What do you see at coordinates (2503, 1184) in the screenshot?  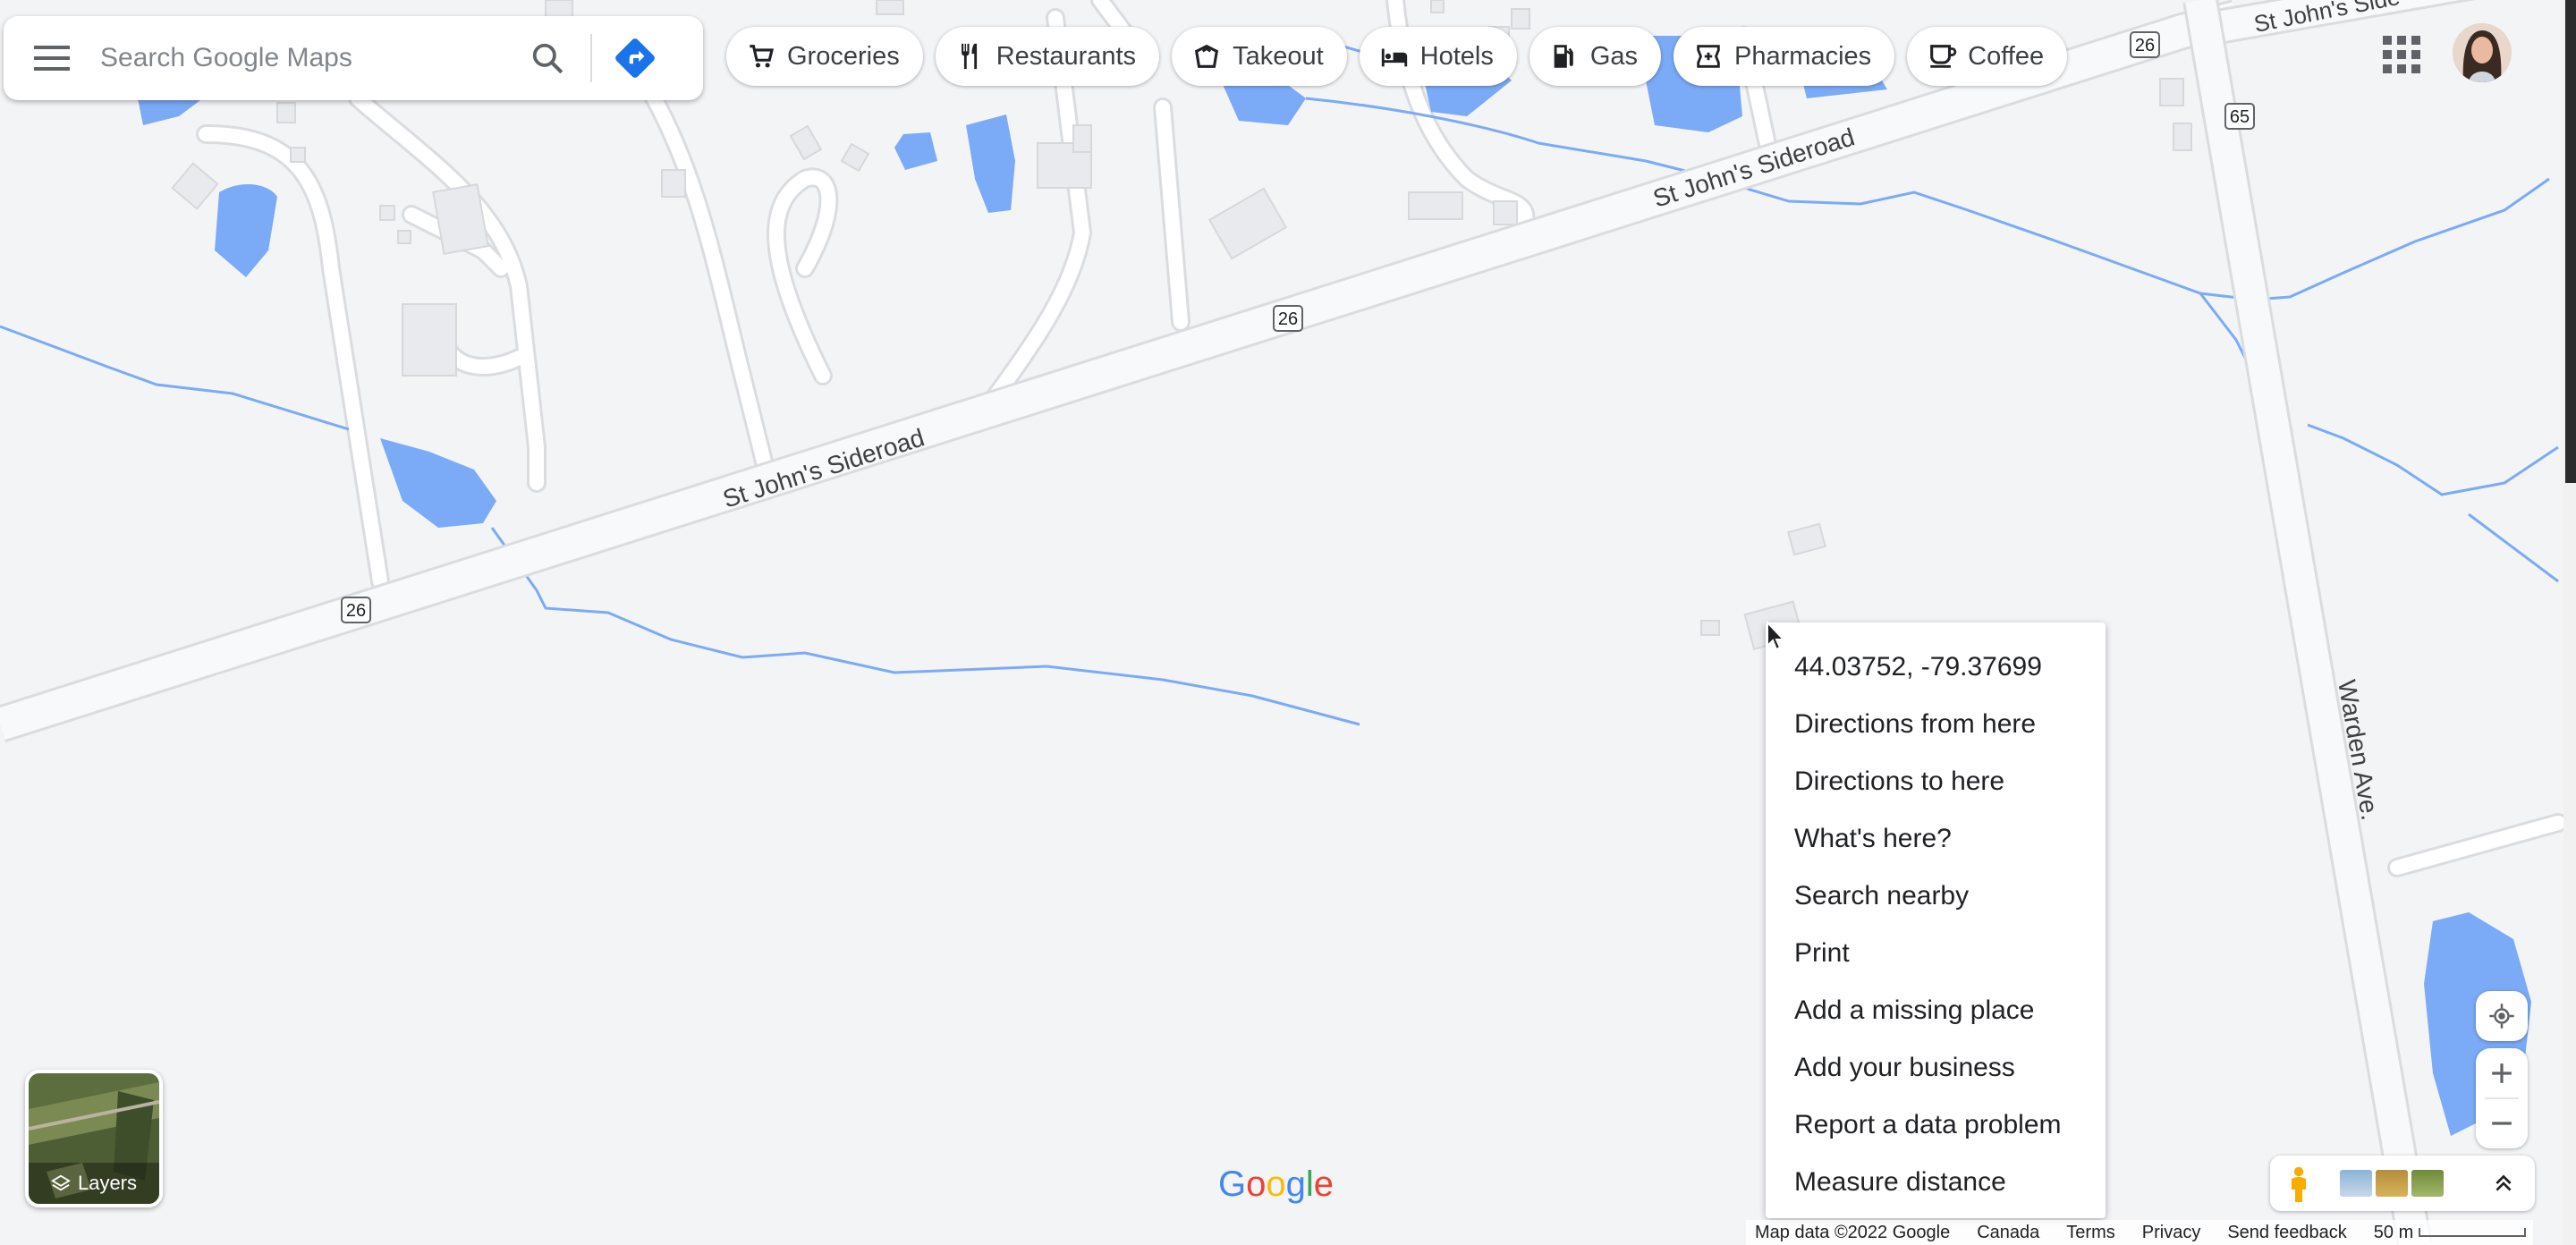 I see `expand-up-icon` at bounding box center [2503, 1184].